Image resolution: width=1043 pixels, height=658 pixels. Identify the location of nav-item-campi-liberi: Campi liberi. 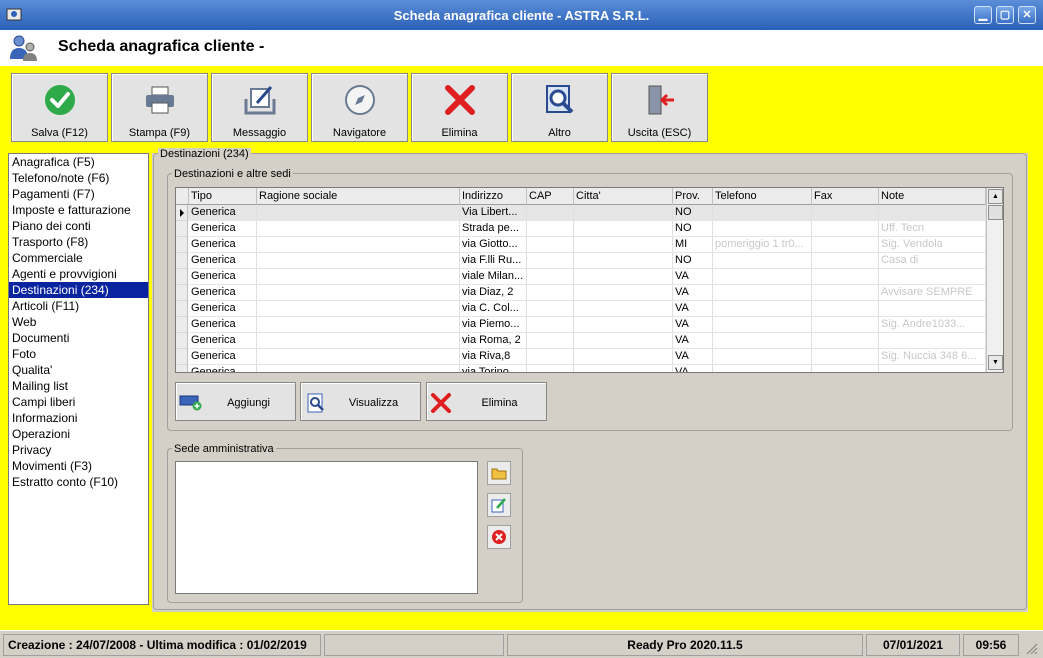
(78, 402).